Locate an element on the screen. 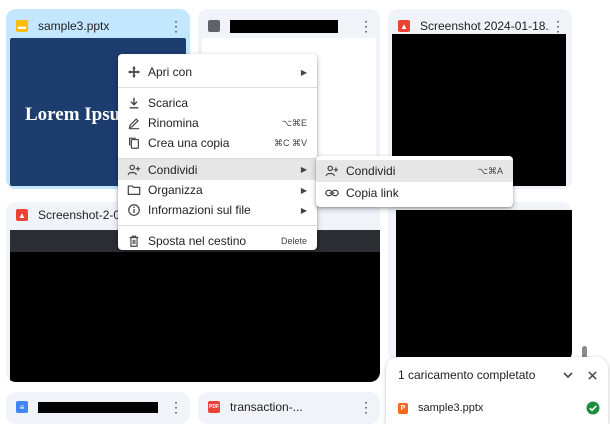 This screenshot has height=424, width=610. file-name: sample3.pptx is located at coordinates (74, 26).